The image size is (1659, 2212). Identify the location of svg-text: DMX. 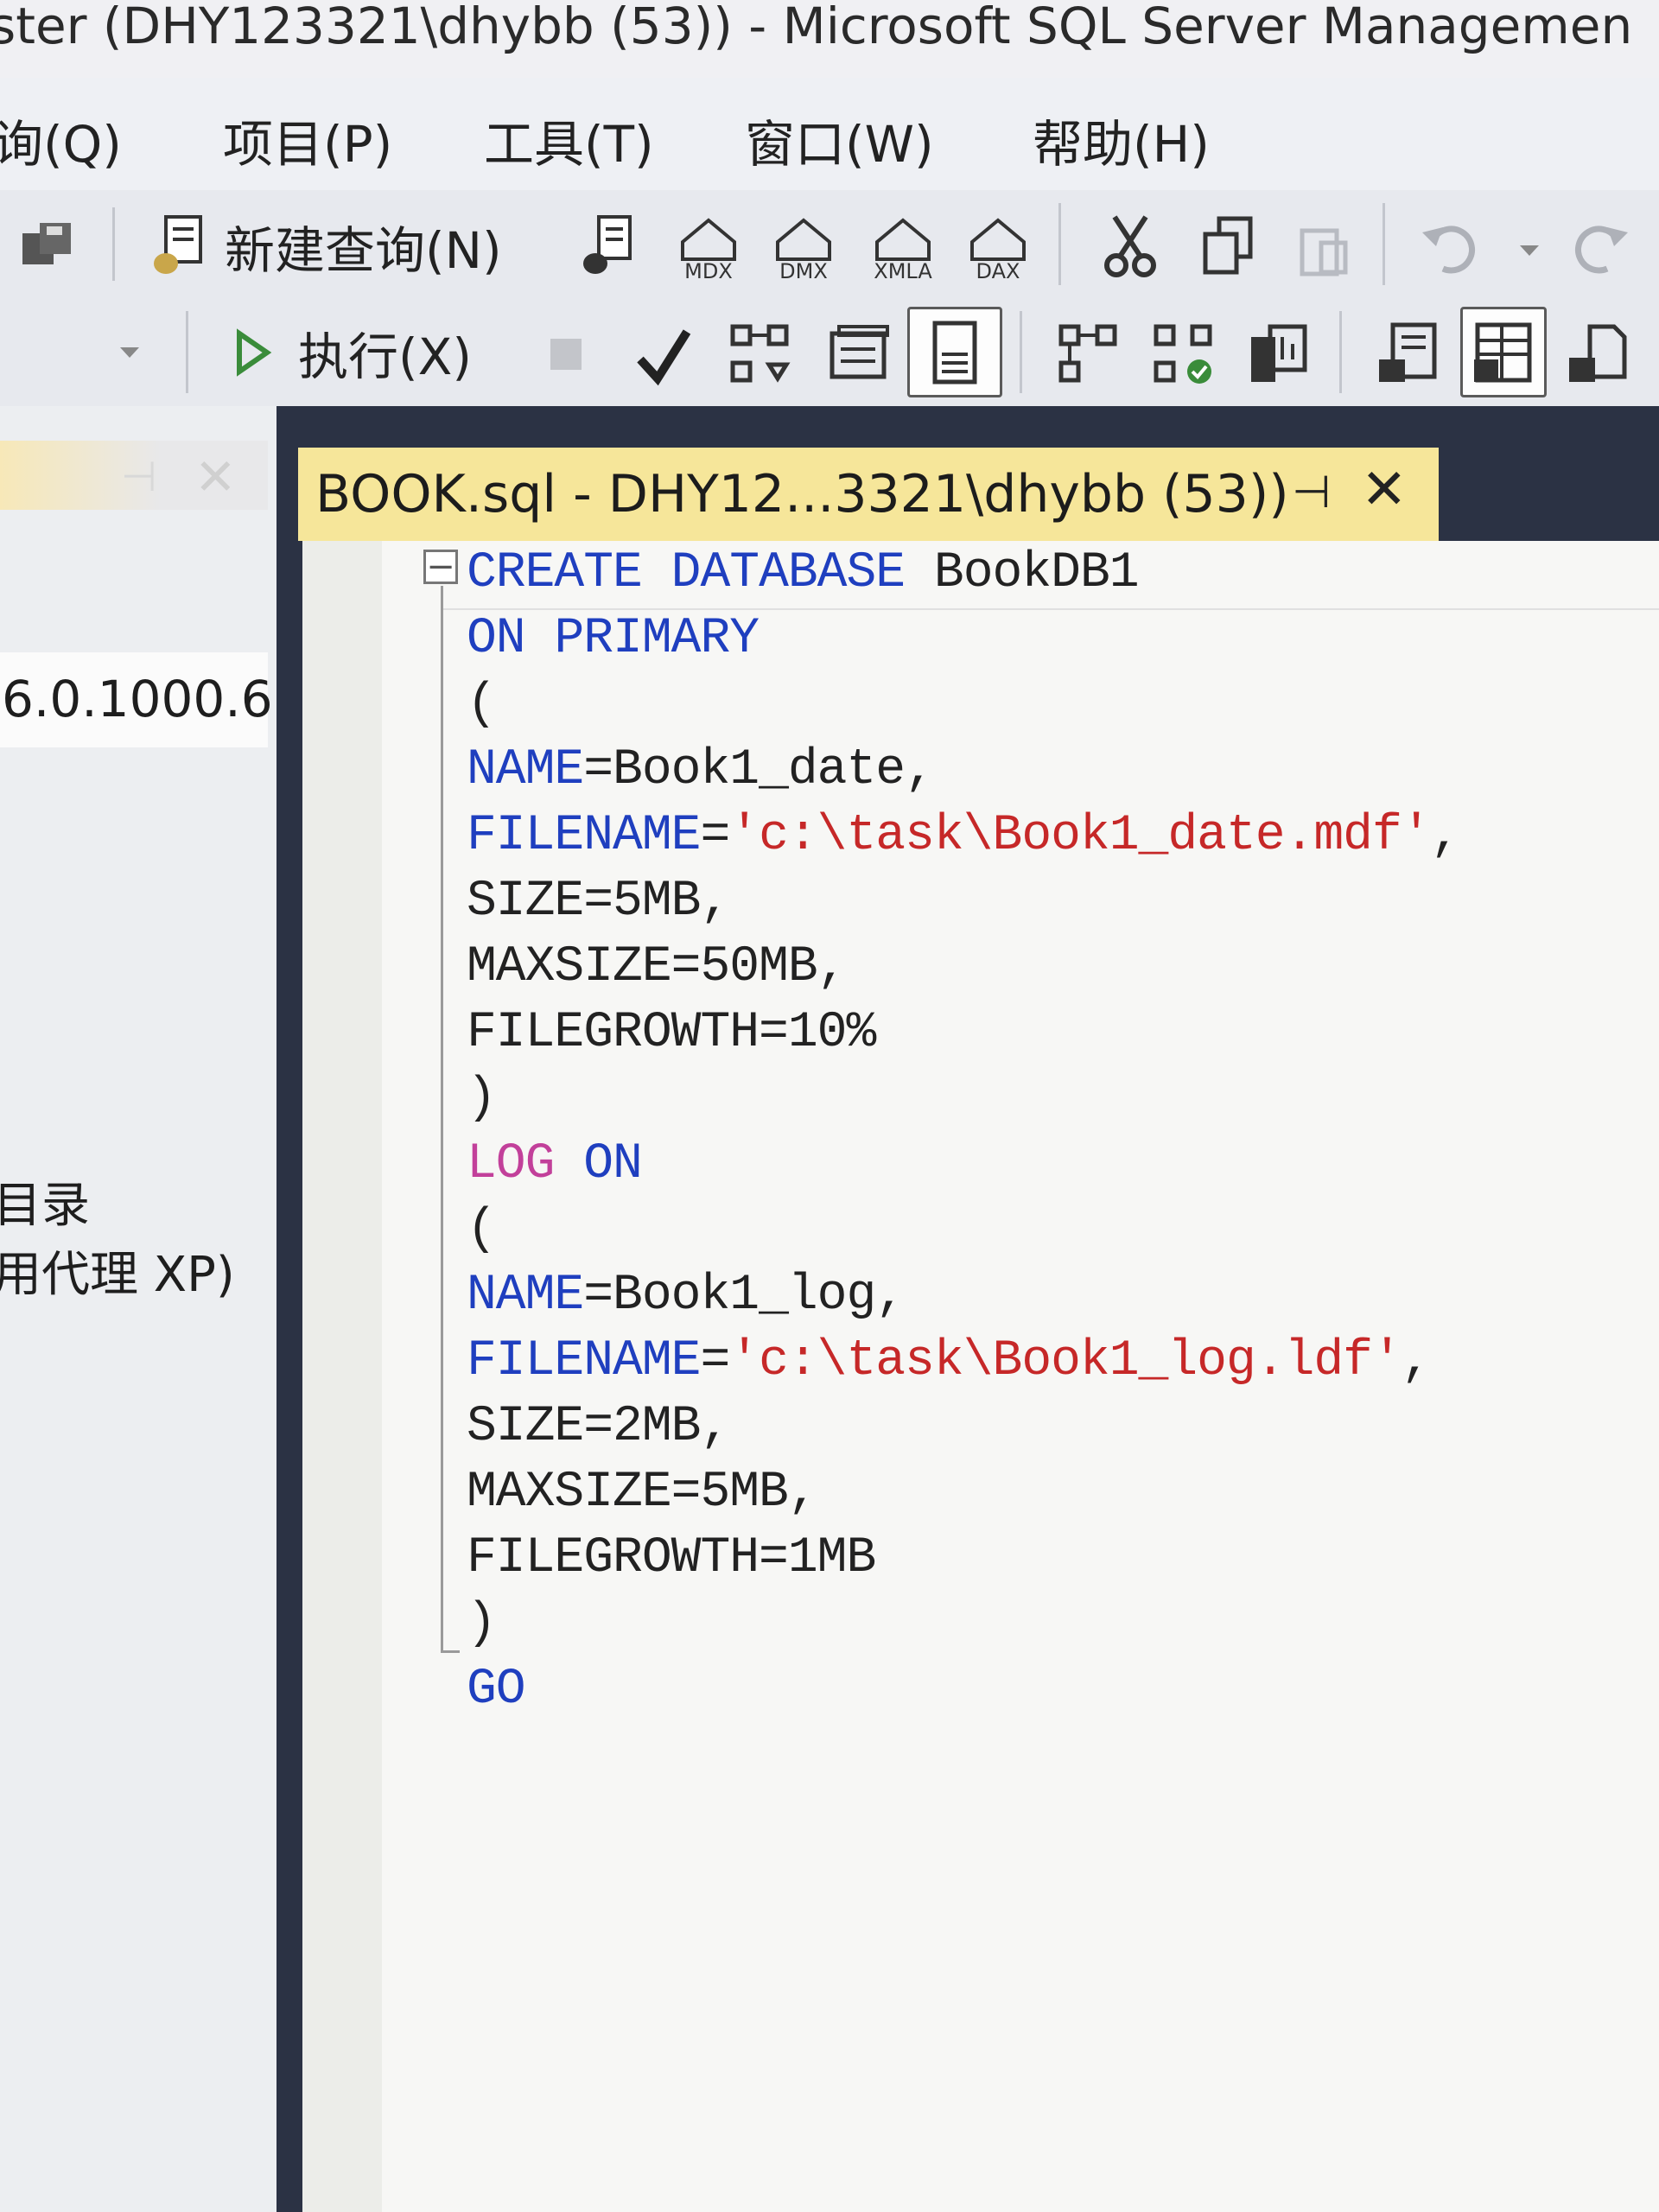
(803, 271).